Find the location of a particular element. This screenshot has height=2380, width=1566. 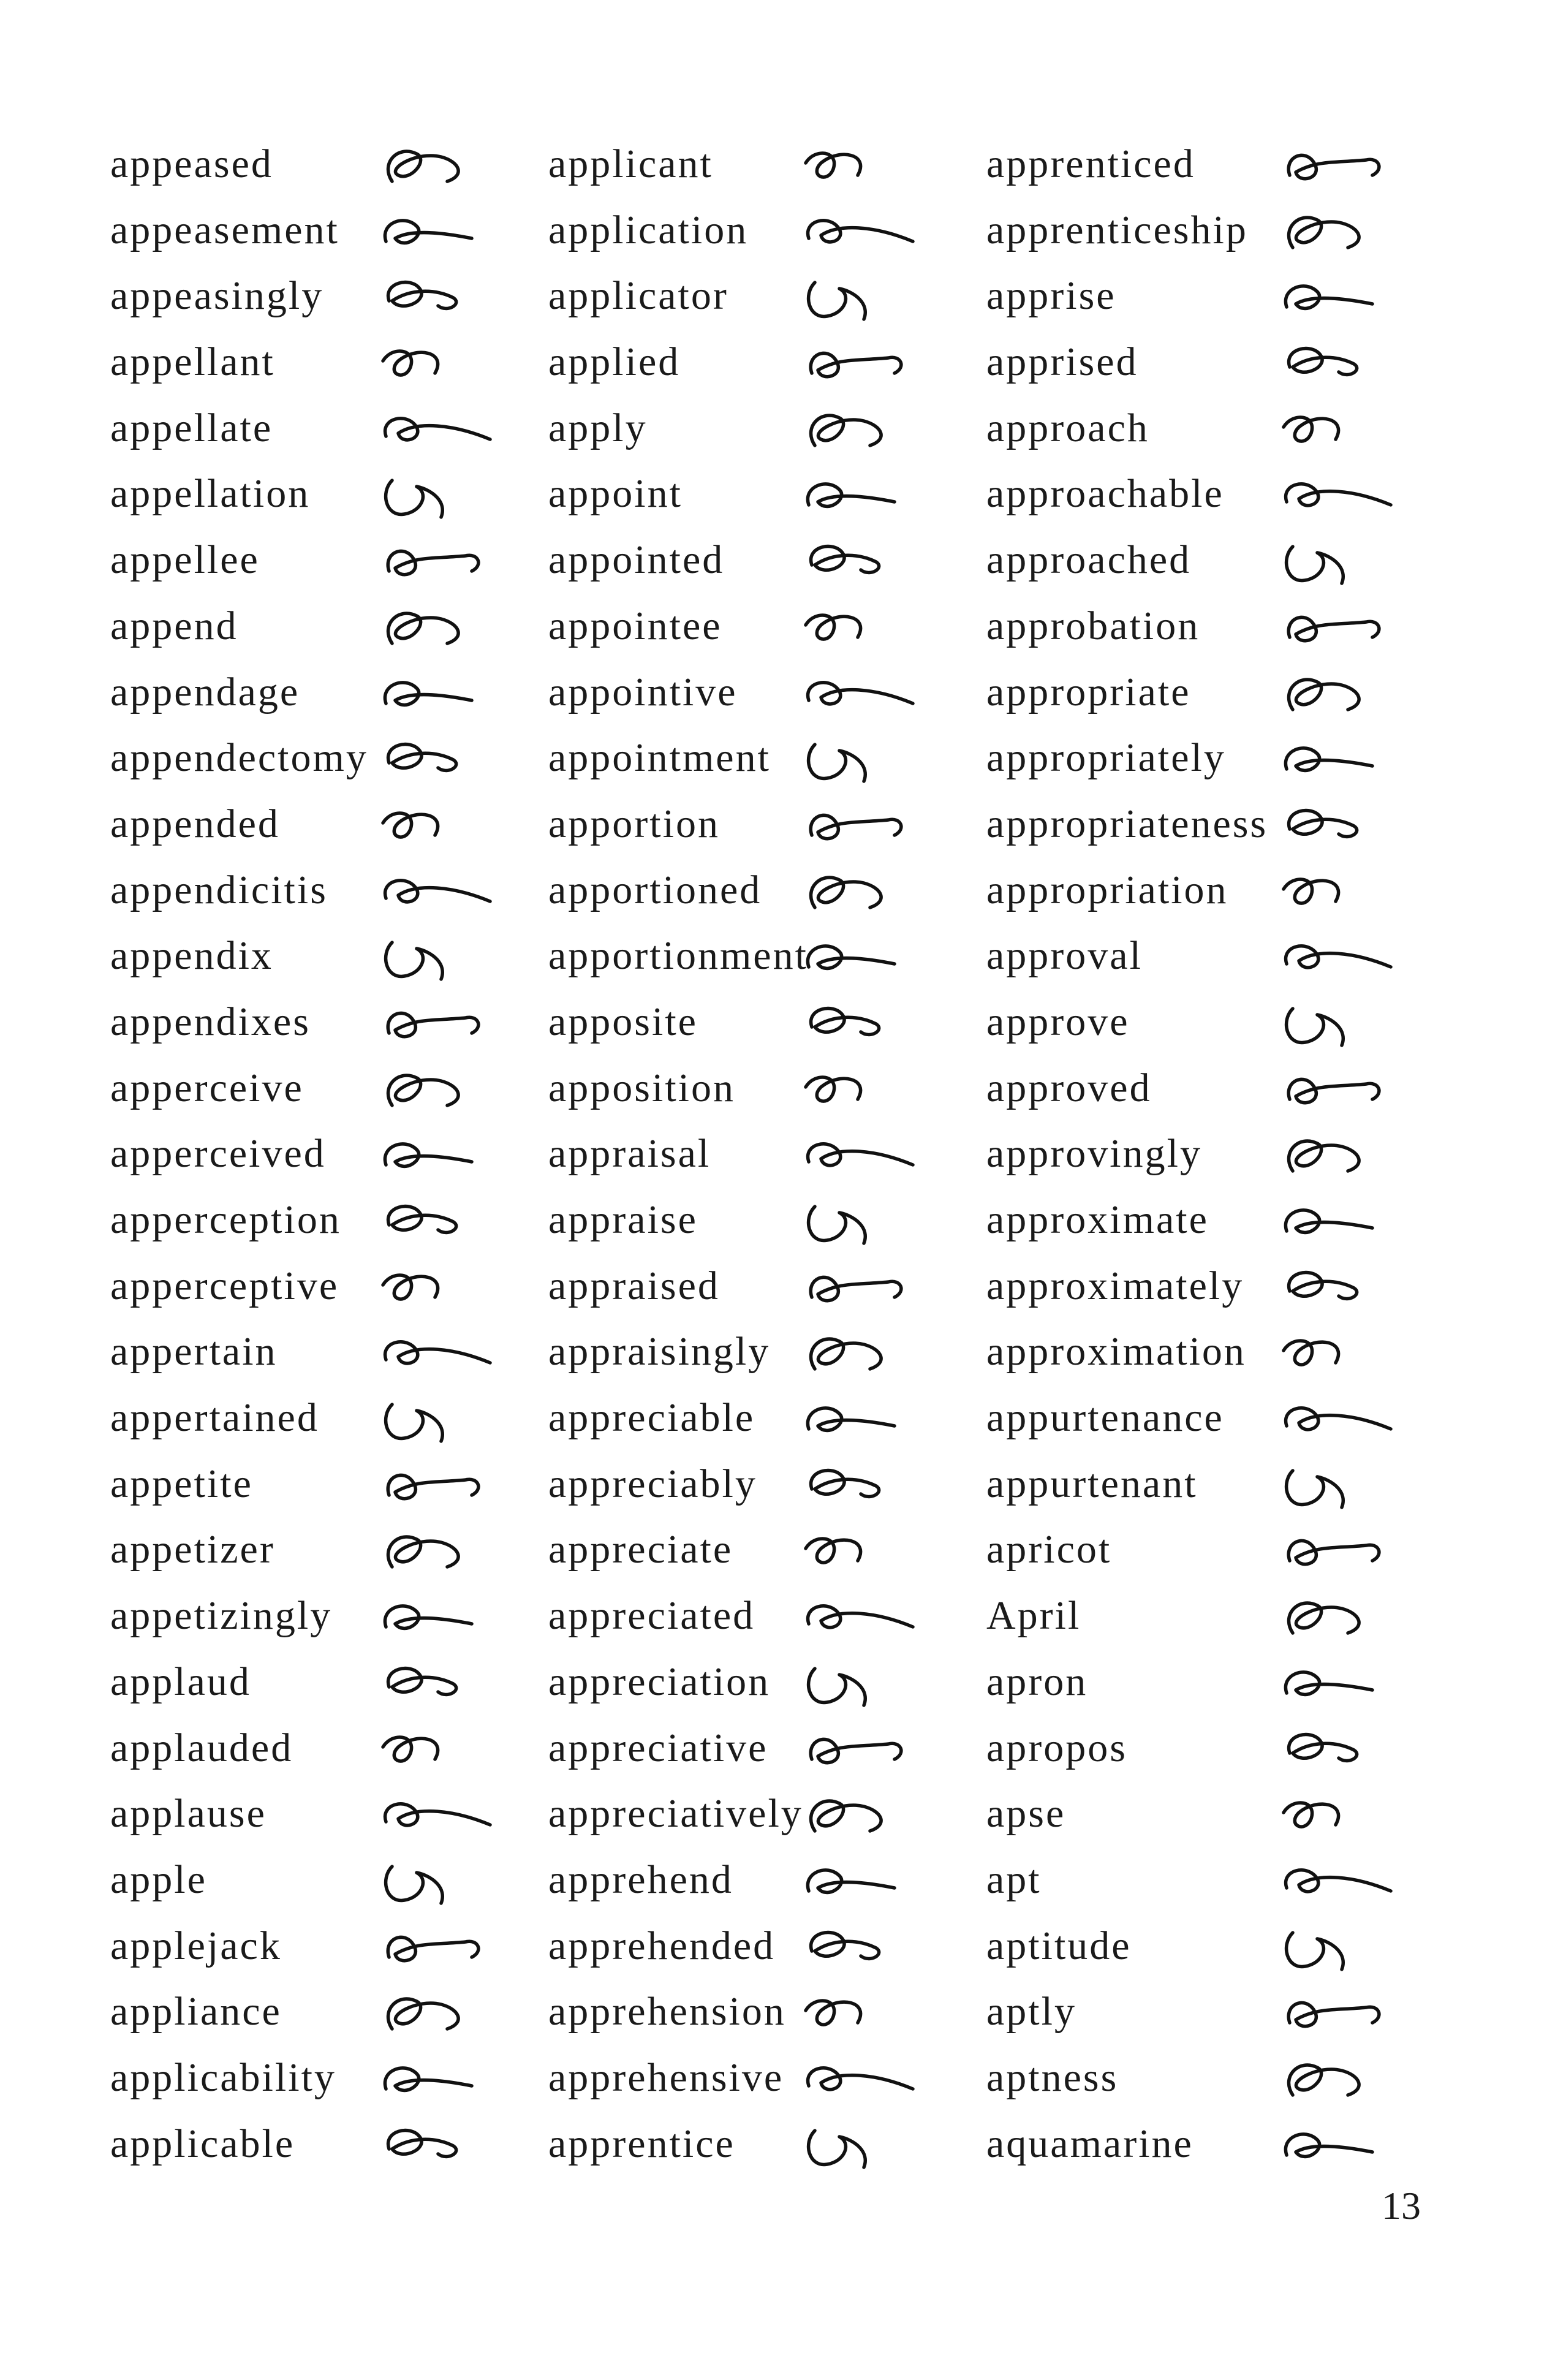

entry-word: aptness is located at coordinates (1052, 2077).